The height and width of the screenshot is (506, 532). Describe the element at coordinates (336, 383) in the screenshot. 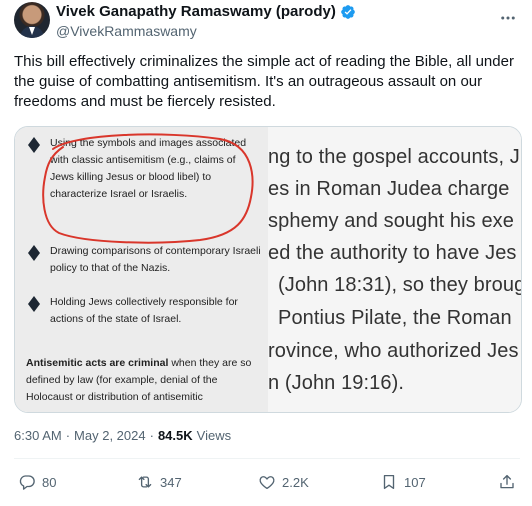

I see `scripture-text-line: n (John 19:16).` at that location.